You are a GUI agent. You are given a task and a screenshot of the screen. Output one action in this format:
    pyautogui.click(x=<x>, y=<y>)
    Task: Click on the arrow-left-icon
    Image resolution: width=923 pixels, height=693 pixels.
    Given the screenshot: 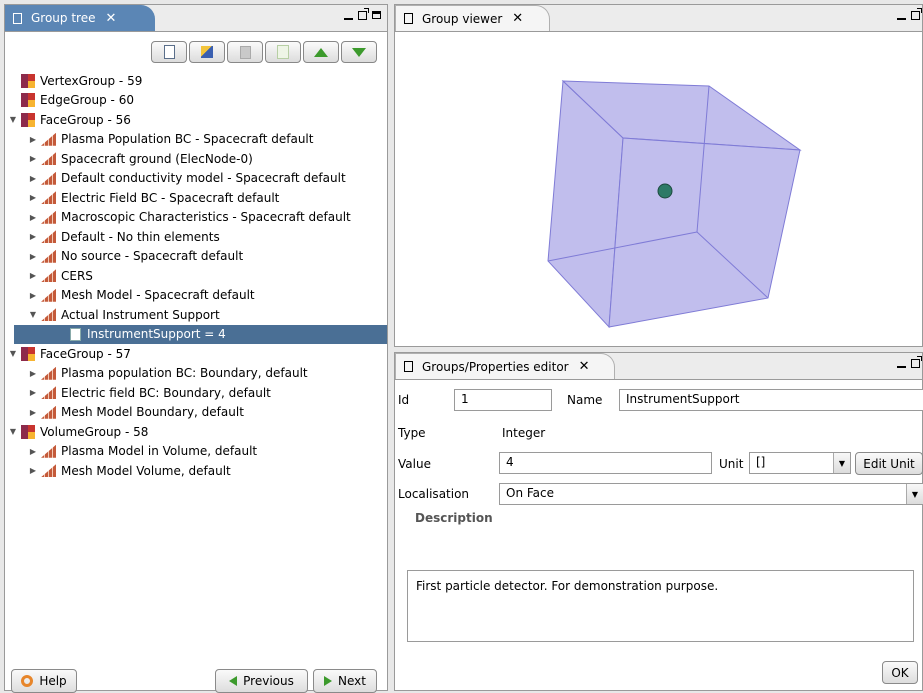 What is the action you would take?
    pyautogui.click(x=233, y=681)
    